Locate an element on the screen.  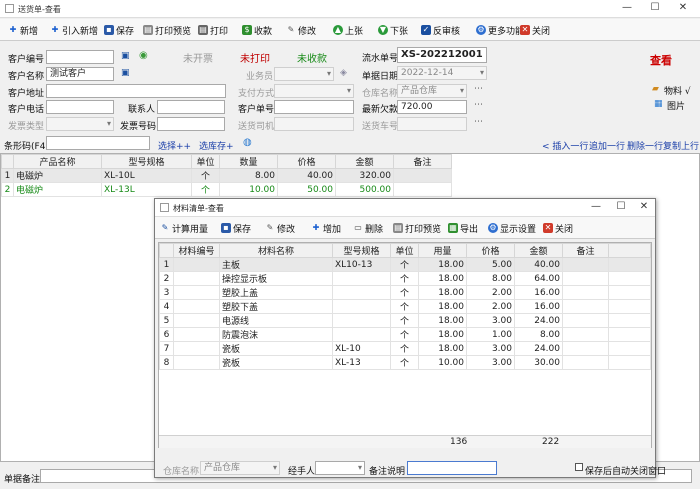
material-name-cell: 塑胶上盖 is located at coordinates (276, 292).